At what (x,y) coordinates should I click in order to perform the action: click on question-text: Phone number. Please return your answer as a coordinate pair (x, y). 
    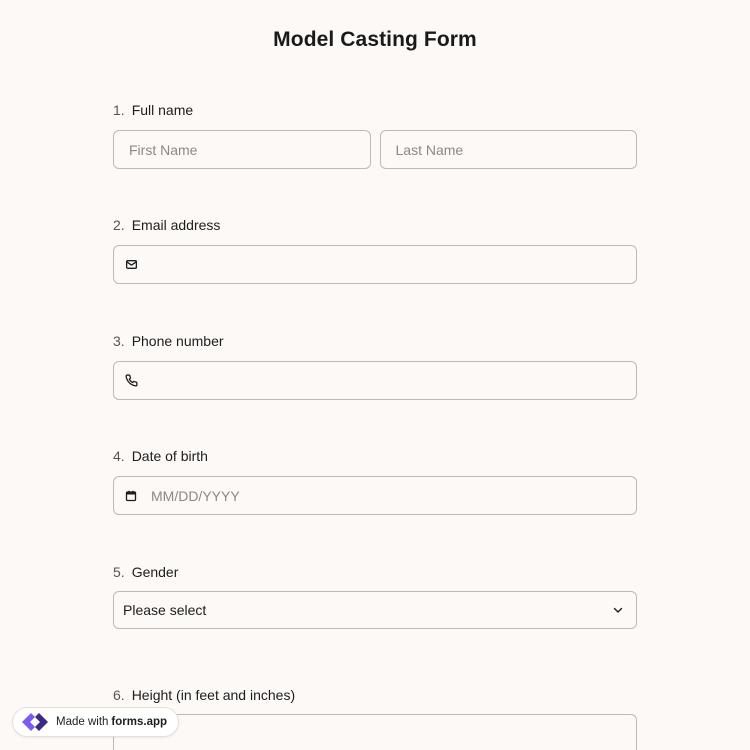
    Looking at the image, I should click on (177, 341).